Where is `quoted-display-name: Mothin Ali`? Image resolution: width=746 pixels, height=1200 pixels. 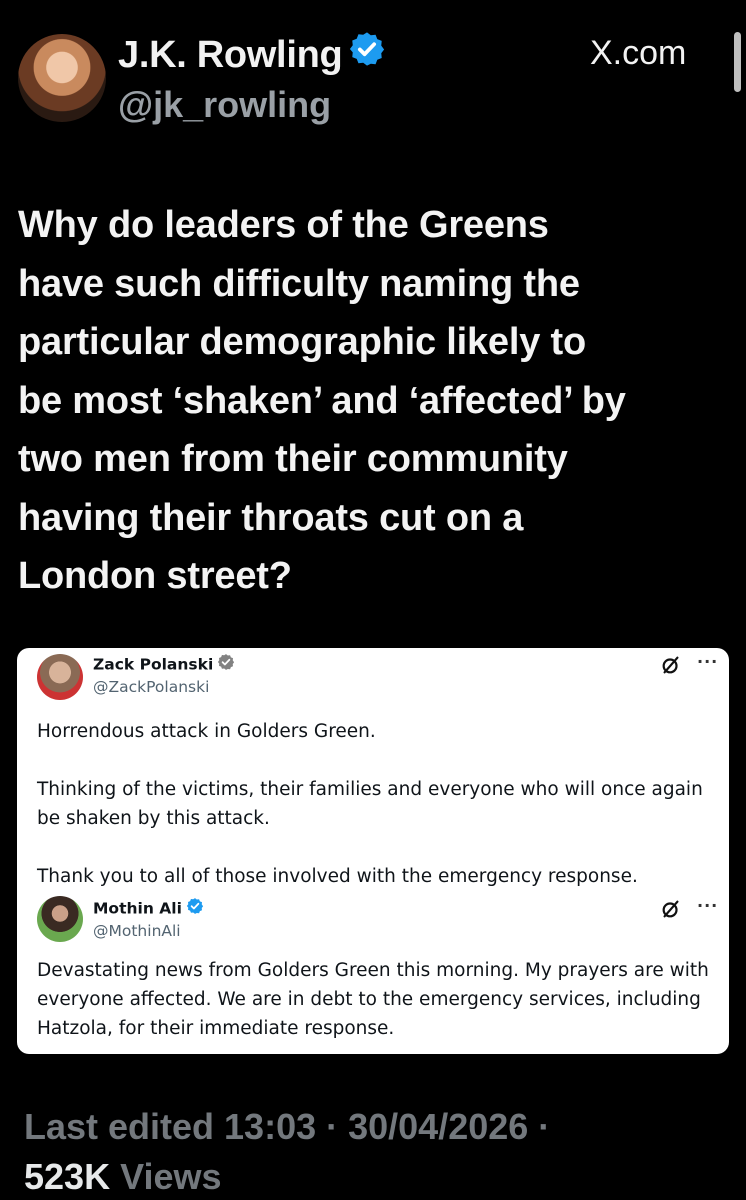
quoted-display-name: Mothin Ali is located at coordinates (137, 908).